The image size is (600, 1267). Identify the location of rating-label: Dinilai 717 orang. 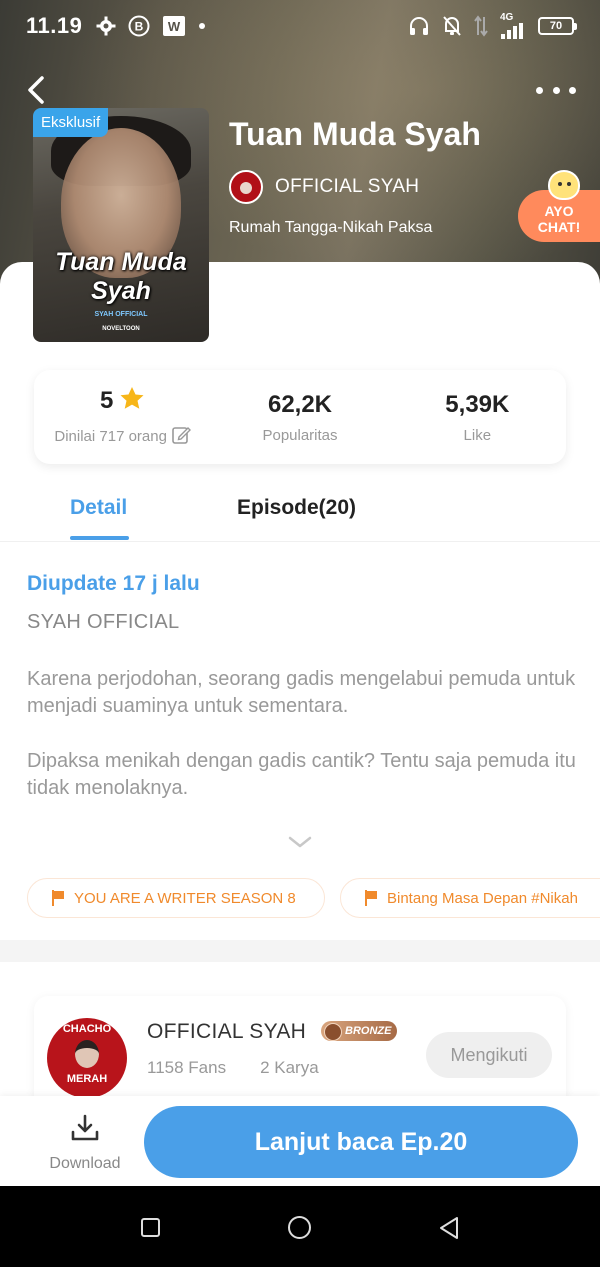
(110, 436).